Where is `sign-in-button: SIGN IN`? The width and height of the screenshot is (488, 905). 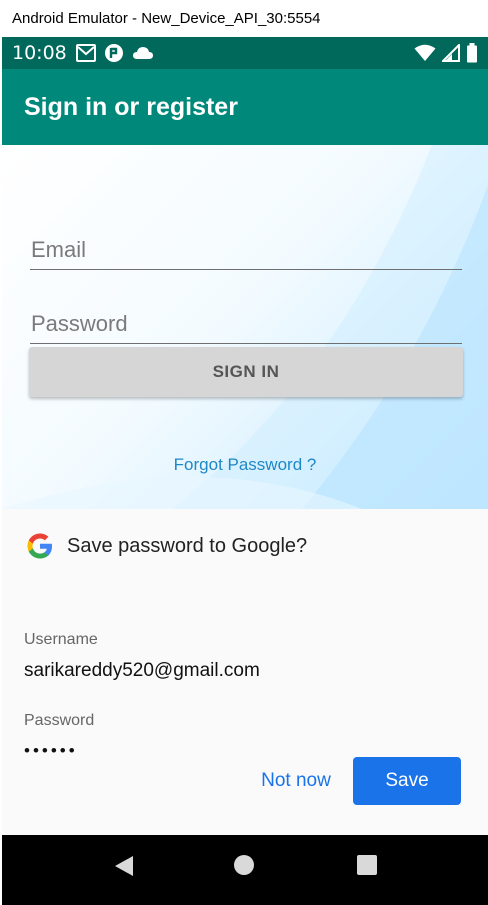
sign-in-button: SIGN IN is located at coordinates (246, 372).